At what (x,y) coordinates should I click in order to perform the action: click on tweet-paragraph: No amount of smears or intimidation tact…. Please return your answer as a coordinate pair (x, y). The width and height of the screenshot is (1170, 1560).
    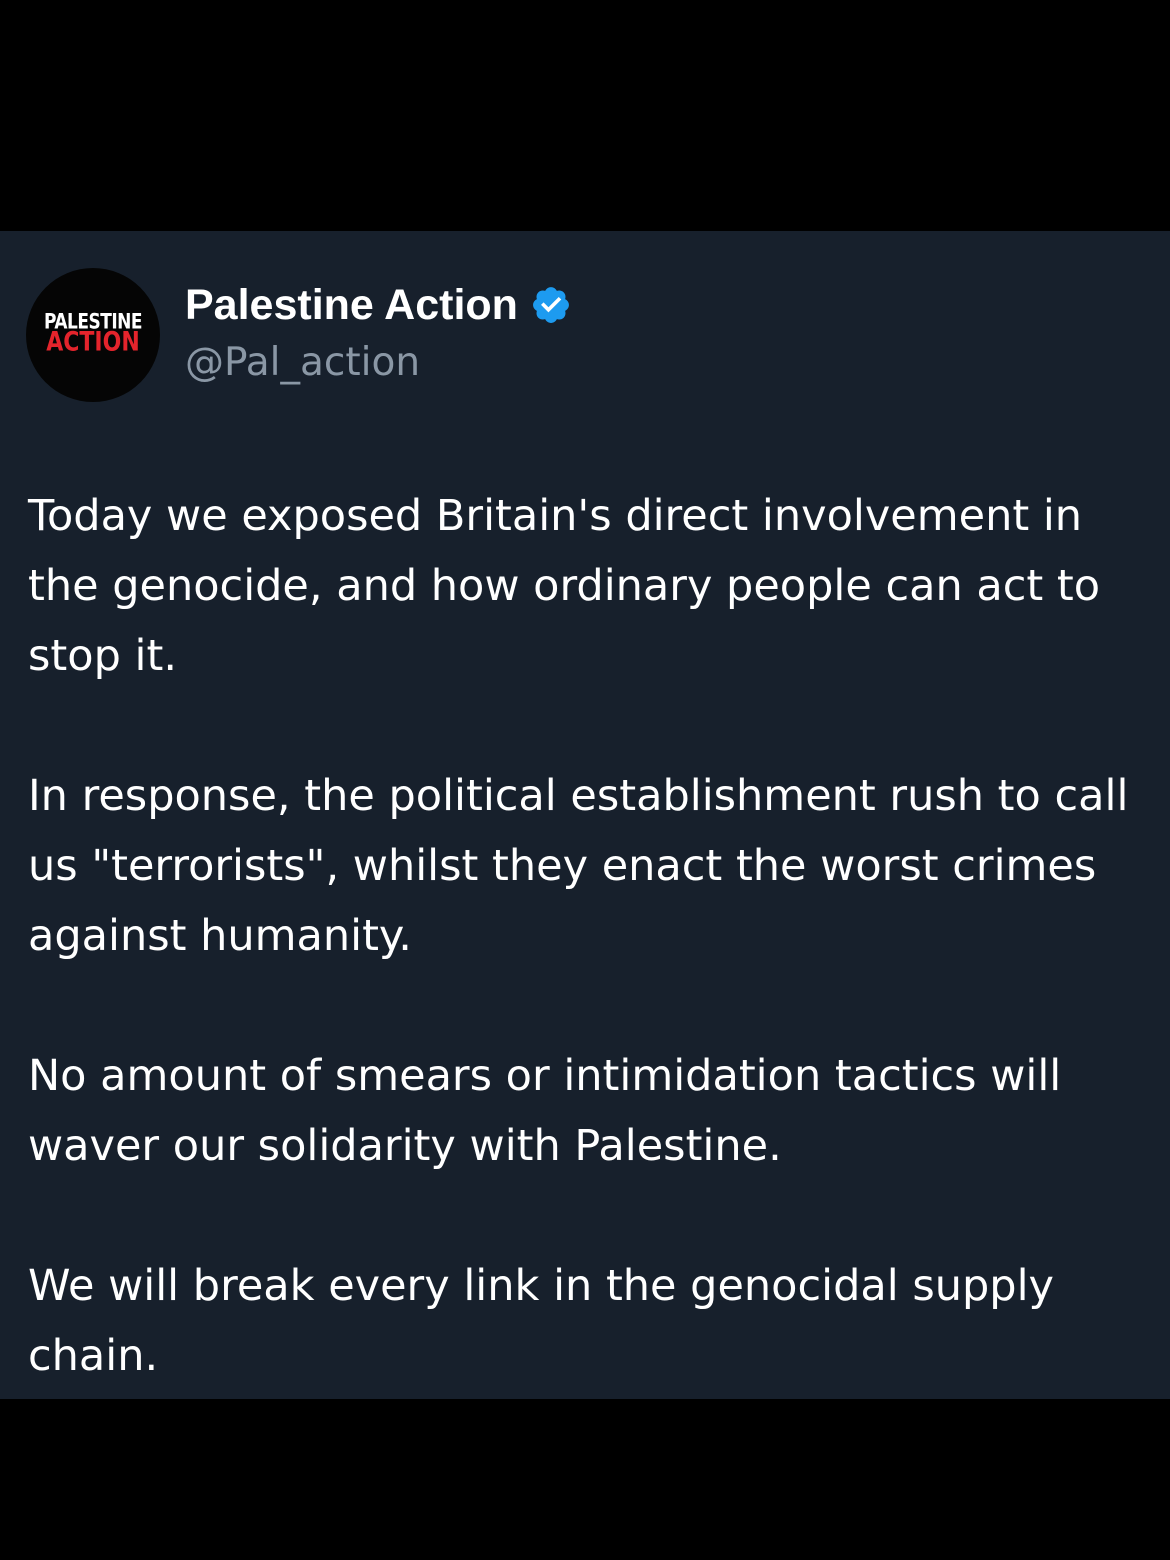
    Looking at the image, I should click on (545, 1111).